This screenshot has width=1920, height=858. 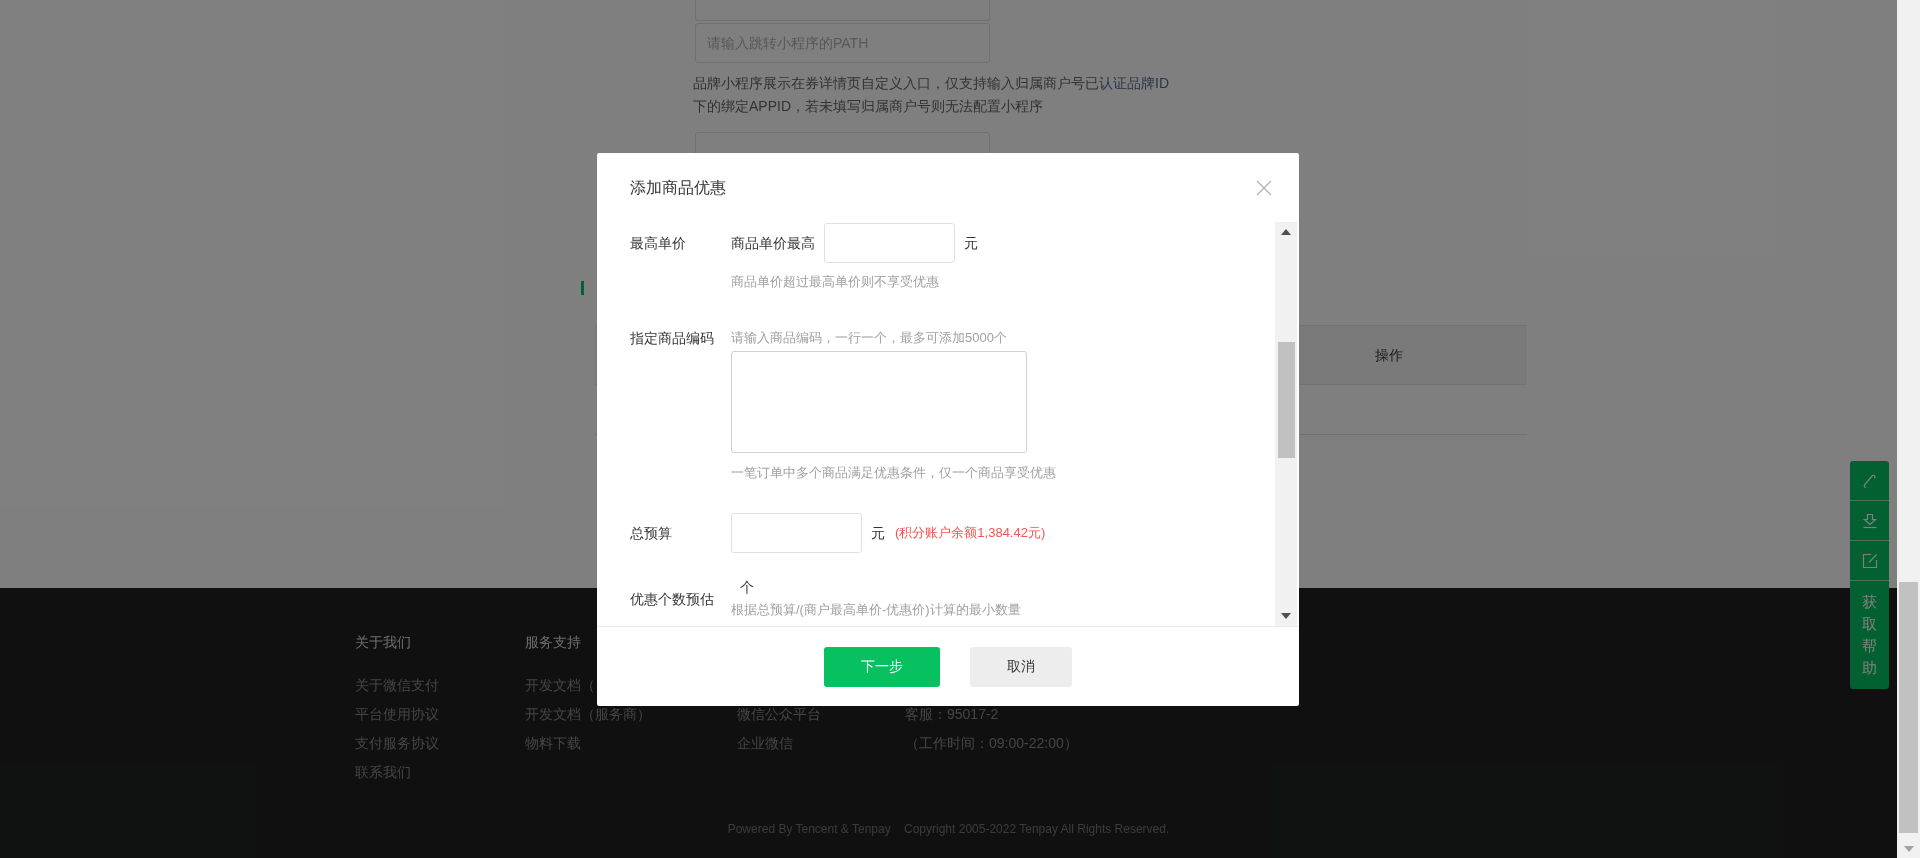 What do you see at coordinates (1021, 666) in the screenshot?
I see `cancel-button: 取消` at bounding box center [1021, 666].